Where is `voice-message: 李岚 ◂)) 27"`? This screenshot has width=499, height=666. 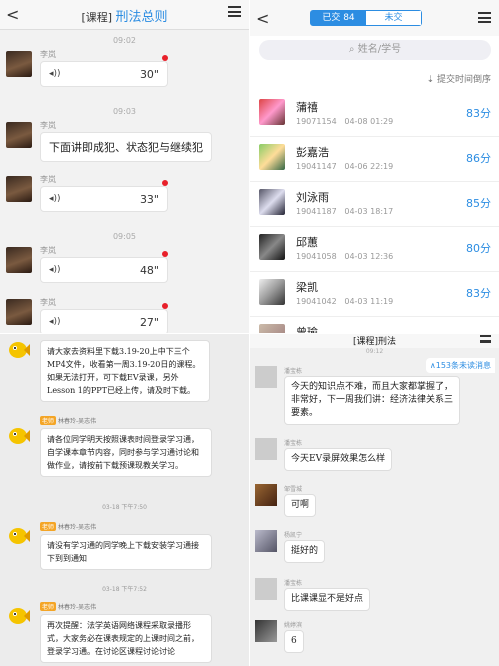 voice-message: 李岚 ◂)) 27" is located at coordinates (124, 315).